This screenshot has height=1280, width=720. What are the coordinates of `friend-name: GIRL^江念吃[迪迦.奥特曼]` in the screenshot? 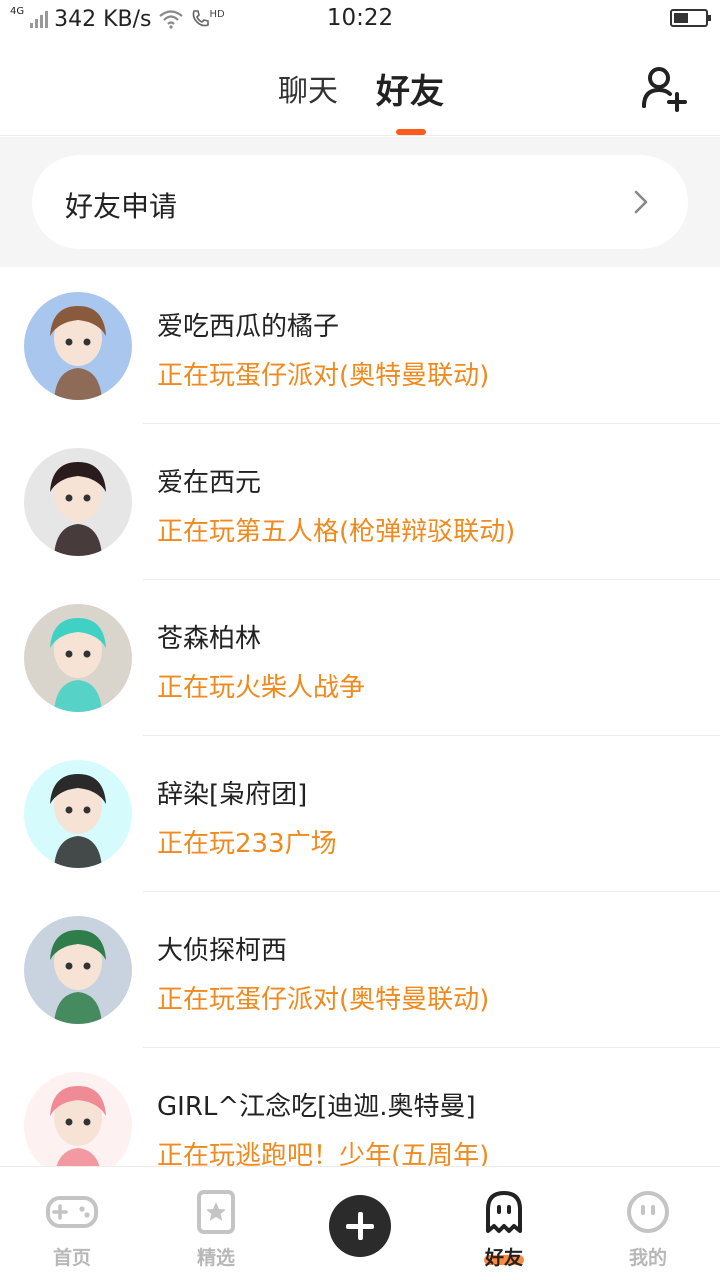 It's located at (316, 1107).